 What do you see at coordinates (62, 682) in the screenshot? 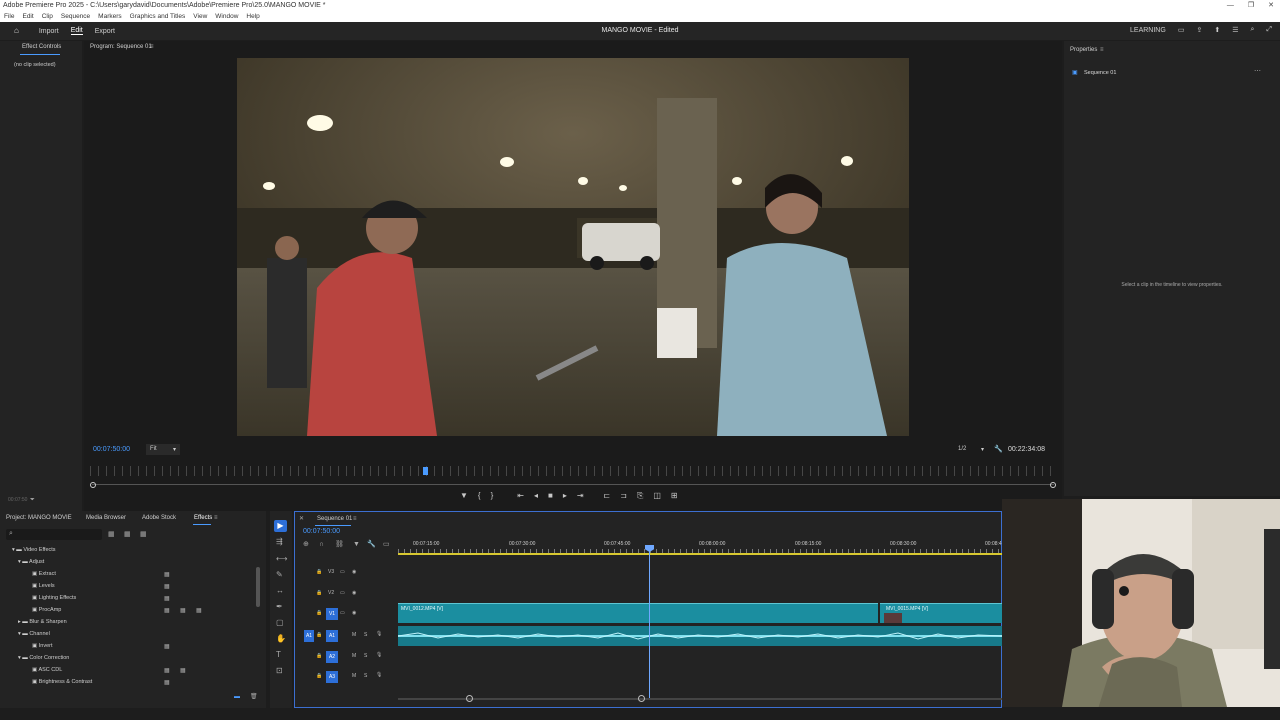
I see `tree-item-brightness-contrast: ▣ Brightness & Contrast` at bounding box center [62, 682].